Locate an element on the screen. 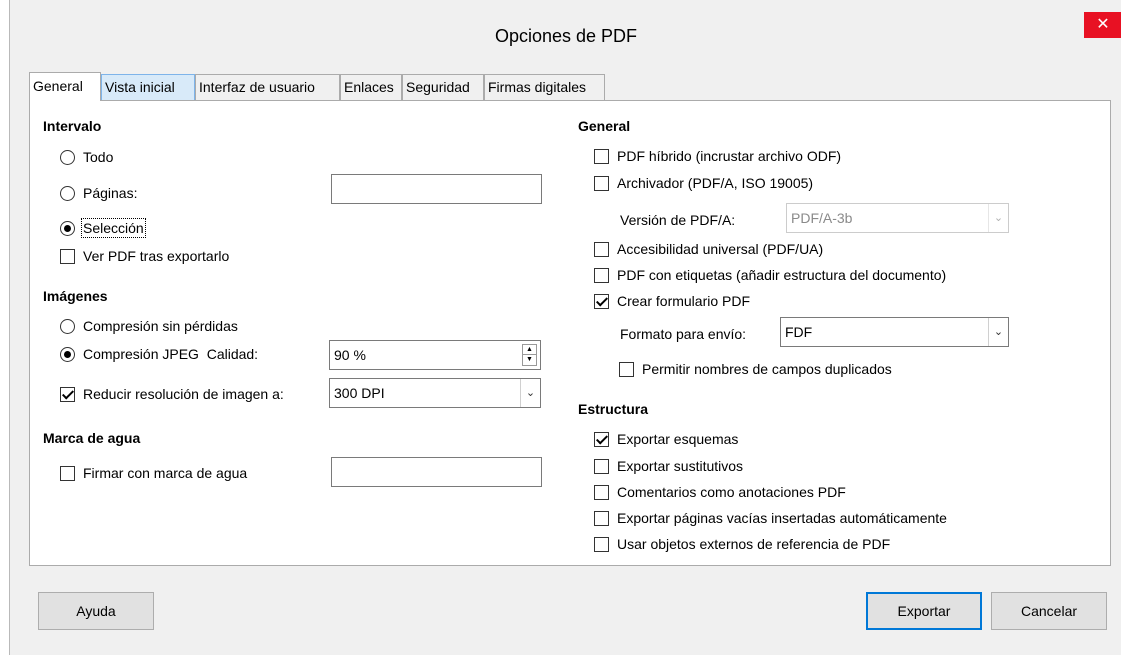 The height and width of the screenshot is (655, 1121). range-all-label: Todo is located at coordinates (98, 157).